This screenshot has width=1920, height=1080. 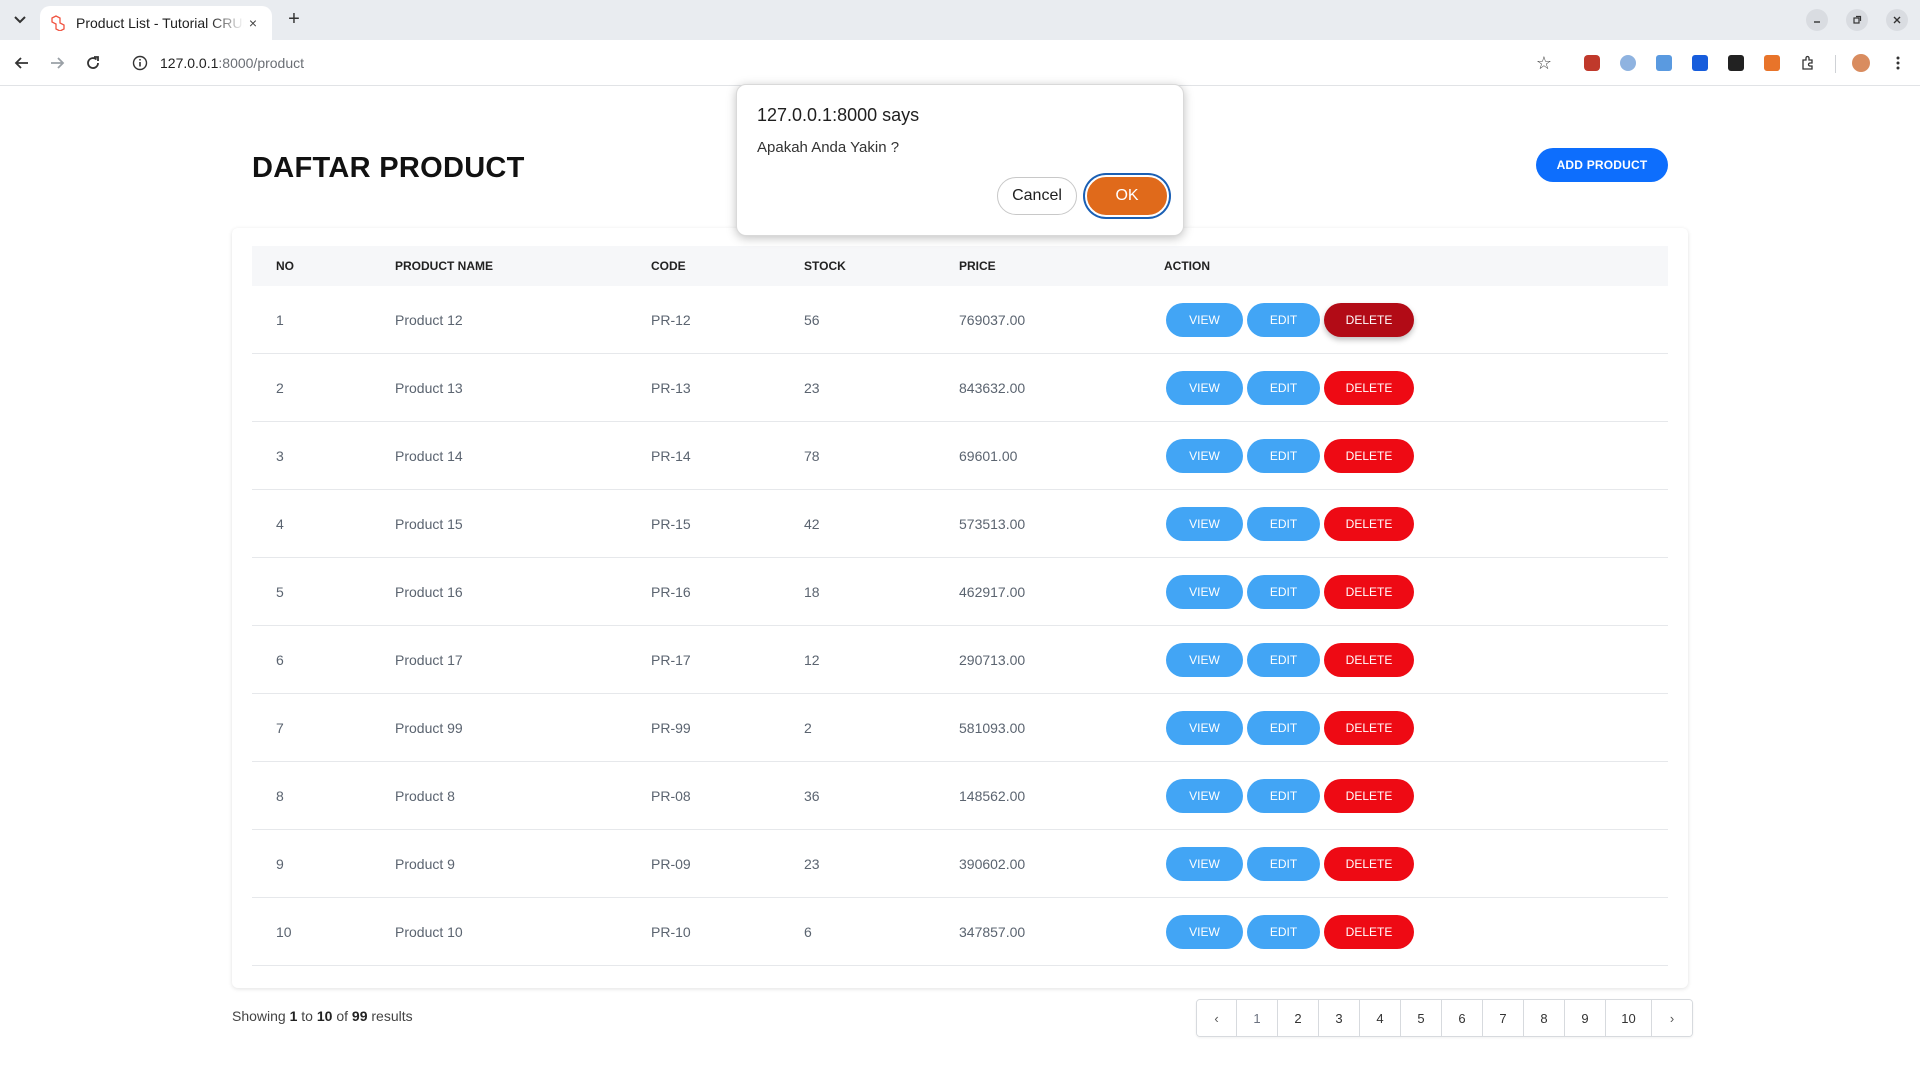 What do you see at coordinates (1672, 1018) in the screenshot?
I see `pagination-next-icon: ›` at bounding box center [1672, 1018].